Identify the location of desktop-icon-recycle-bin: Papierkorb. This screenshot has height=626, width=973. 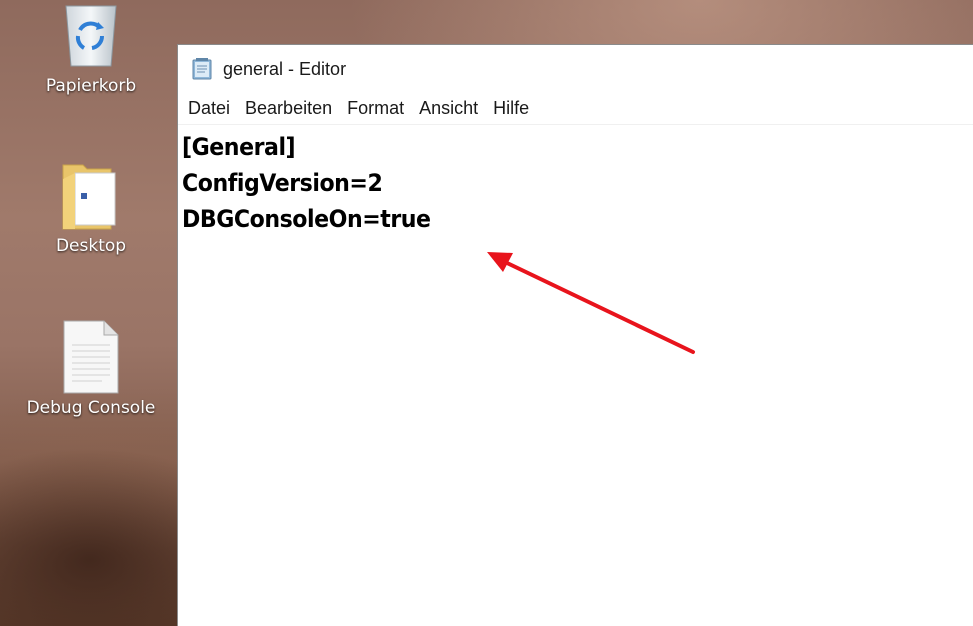
(91, 48).